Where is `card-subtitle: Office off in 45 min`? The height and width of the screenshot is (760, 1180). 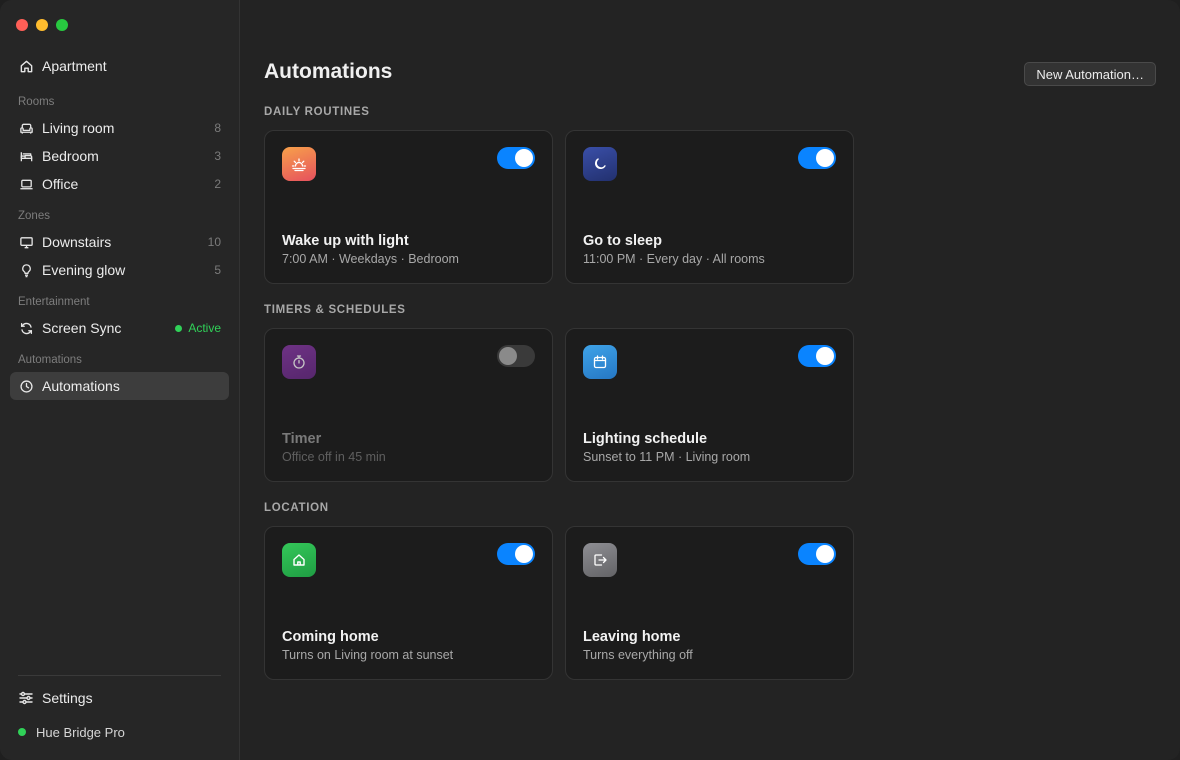 card-subtitle: Office off in 45 min is located at coordinates (334, 457).